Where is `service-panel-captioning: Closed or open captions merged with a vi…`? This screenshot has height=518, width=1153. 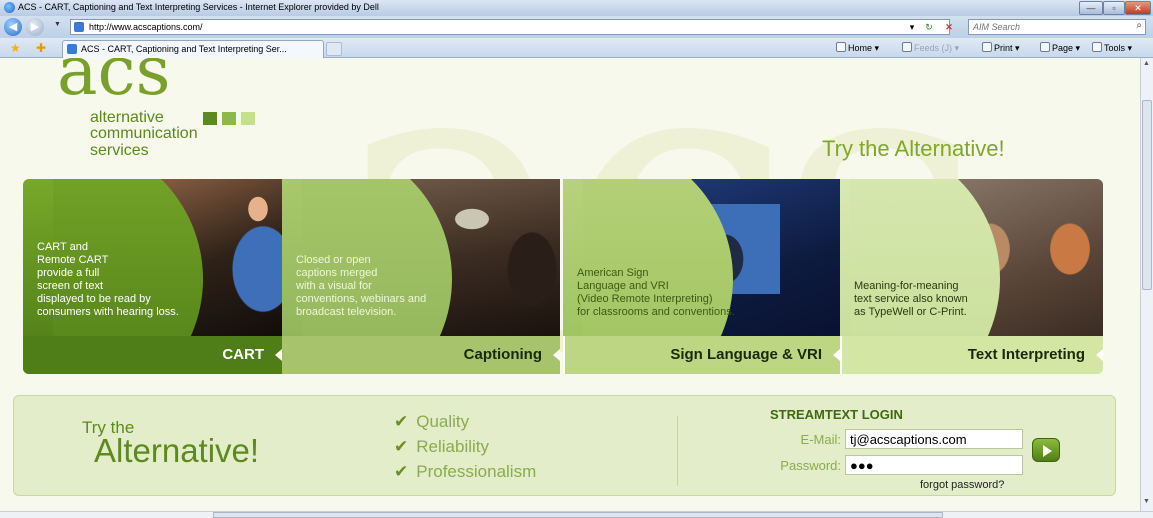 service-panel-captioning: Closed or open captions merged with a vi… is located at coordinates (421, 276).